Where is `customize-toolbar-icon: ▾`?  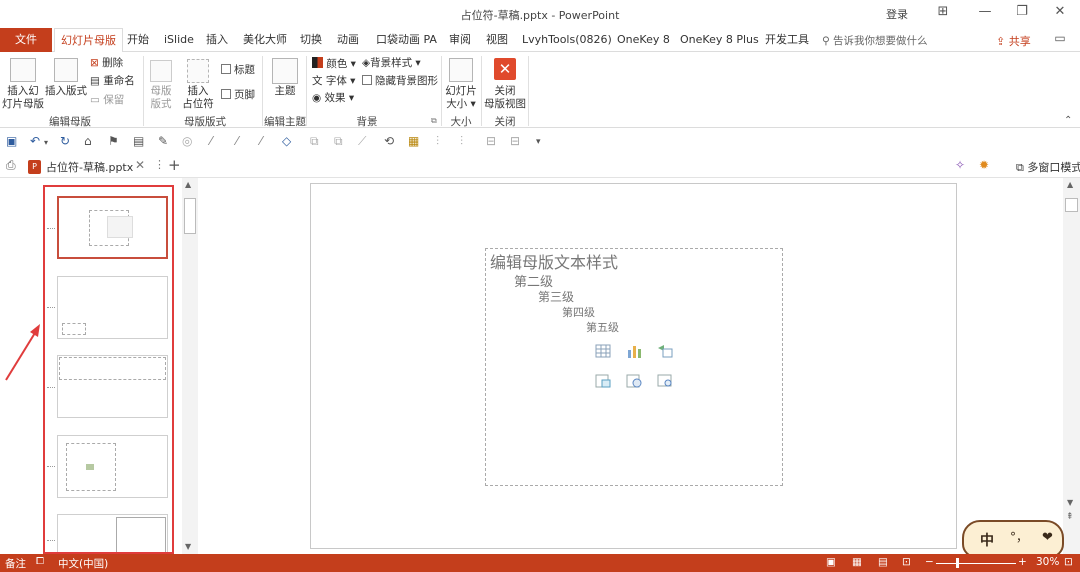 customize-toolbar-icon: ▾ is located at coordinates (538, 142).